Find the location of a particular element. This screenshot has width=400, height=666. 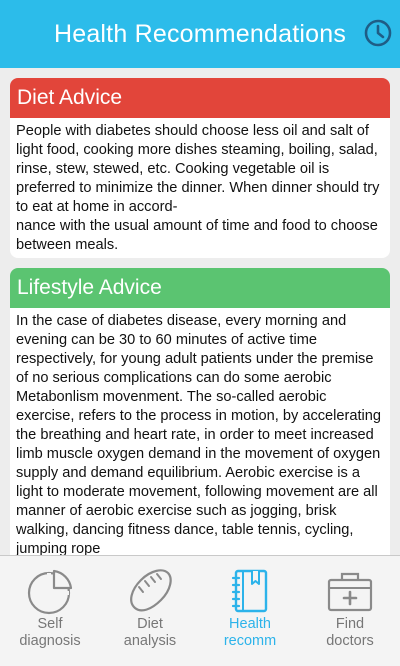

tab-health-recomm: Health recomm is located at coordinates (250, 611).